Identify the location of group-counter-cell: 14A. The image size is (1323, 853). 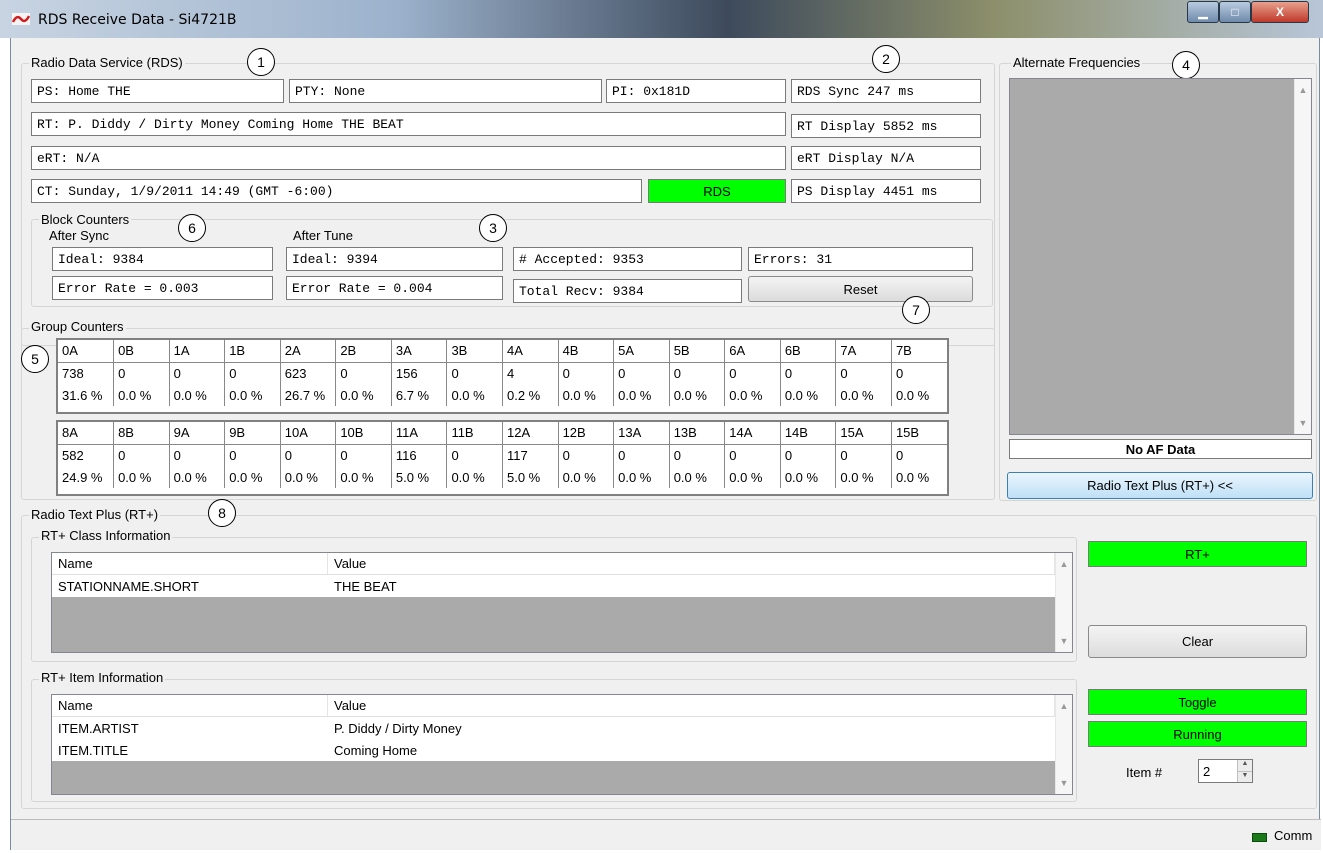
(752, 433).